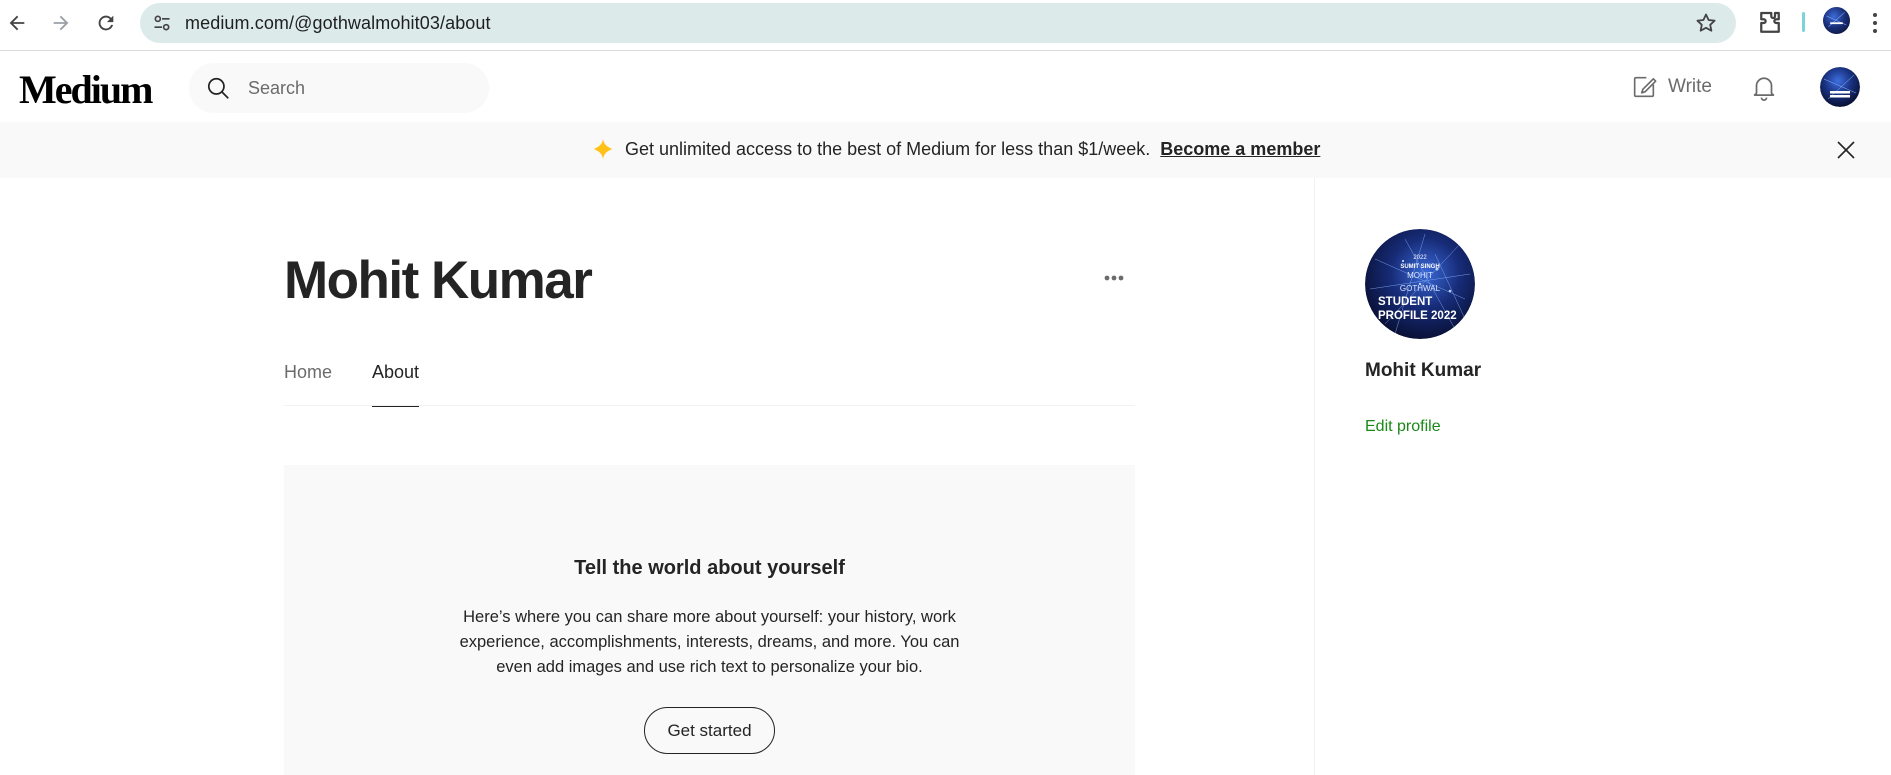  I want to click on search-input, so click(358, 88).